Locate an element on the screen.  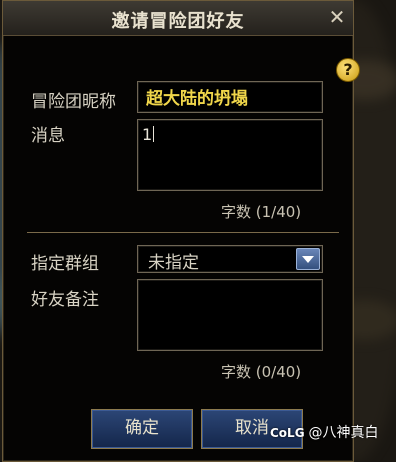
confirm-button: 确定 is located at coordinates (142, 429).